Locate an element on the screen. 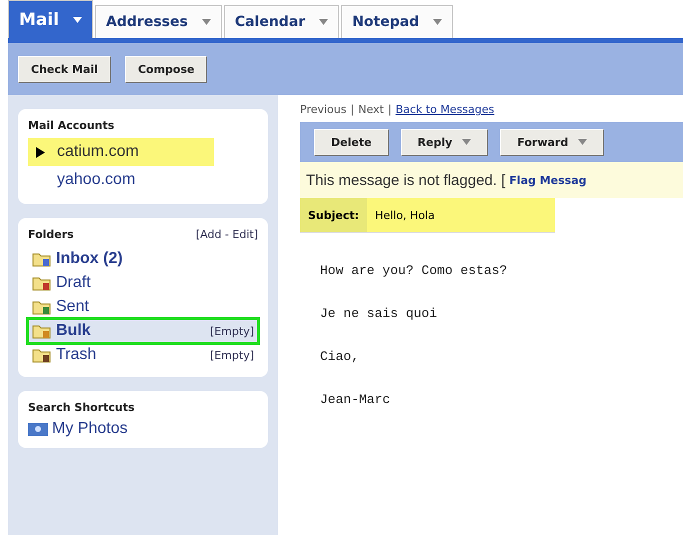 The height and width of the screenshot is (535, 683). folder-name: Sent is located at coordinates (72, 307).